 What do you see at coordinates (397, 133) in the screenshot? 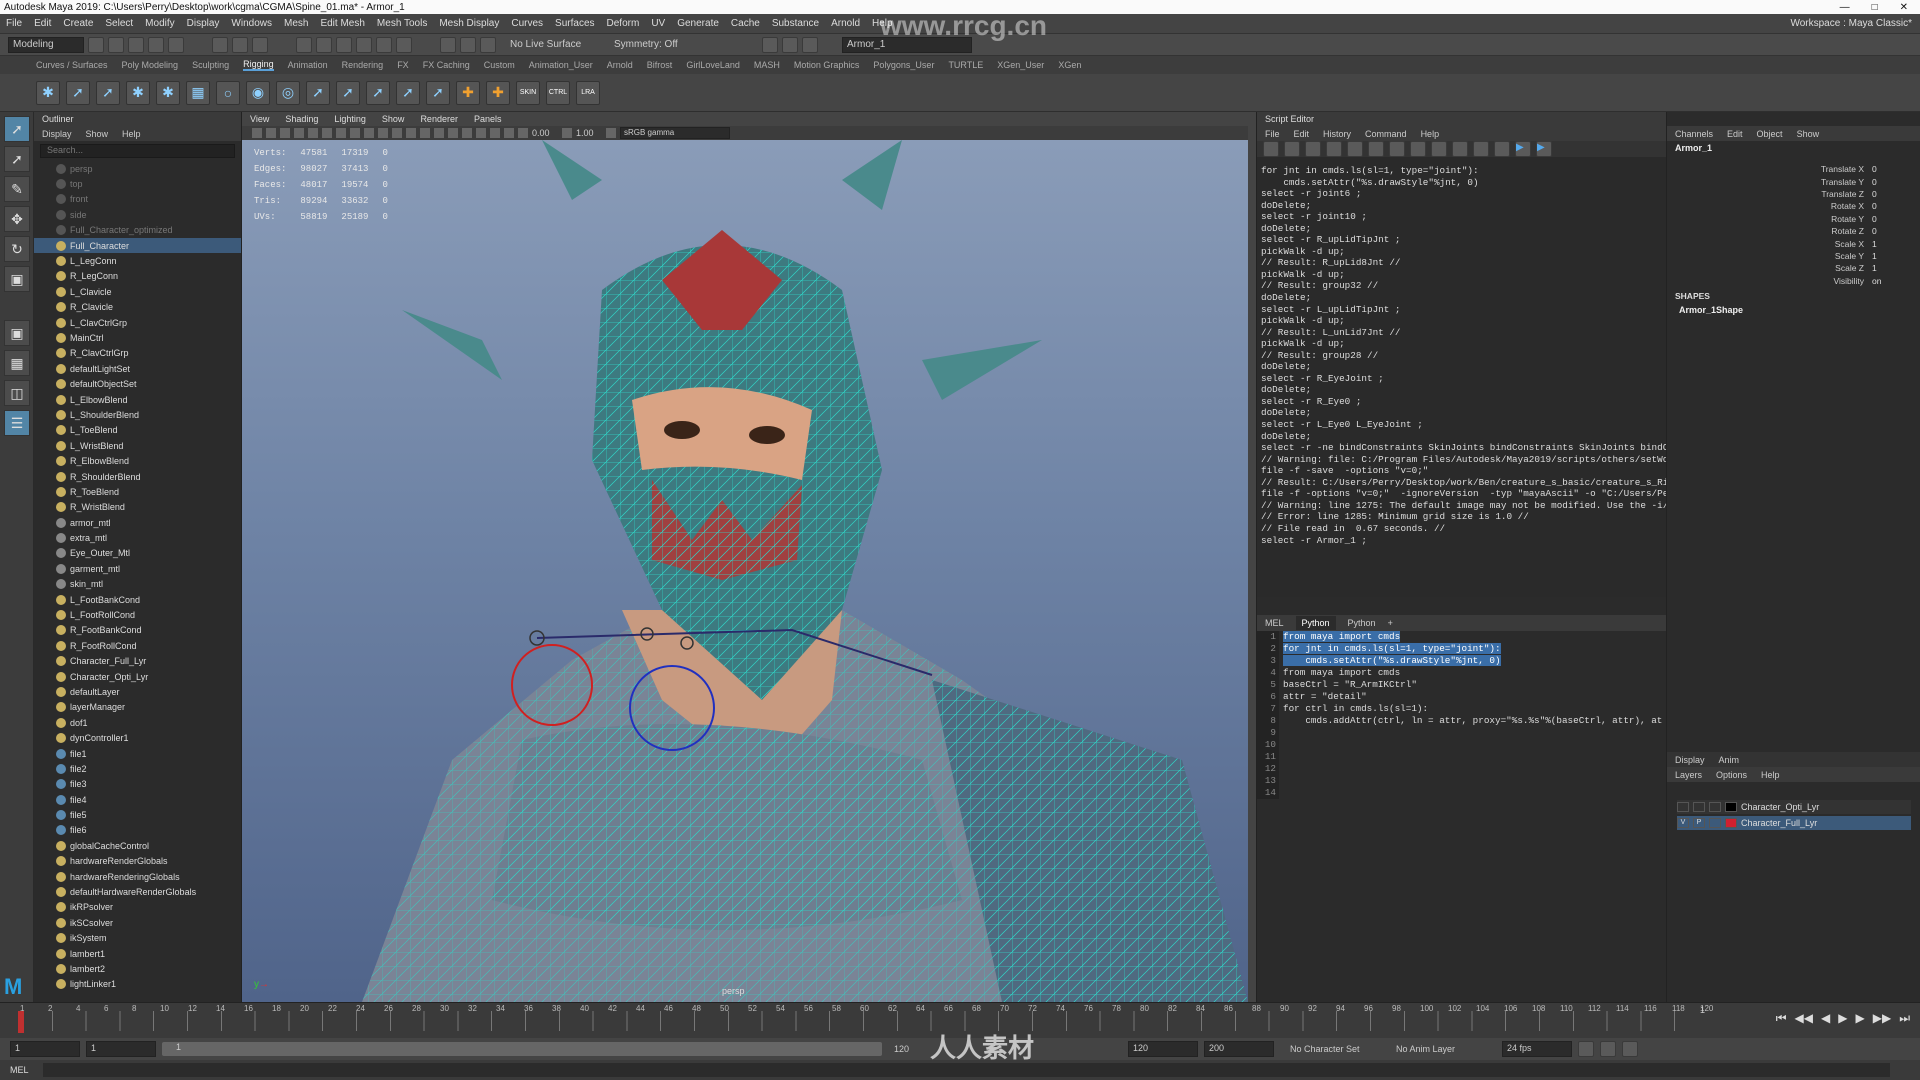
I see `wireframe-icon` at bounding box center [397, 133].